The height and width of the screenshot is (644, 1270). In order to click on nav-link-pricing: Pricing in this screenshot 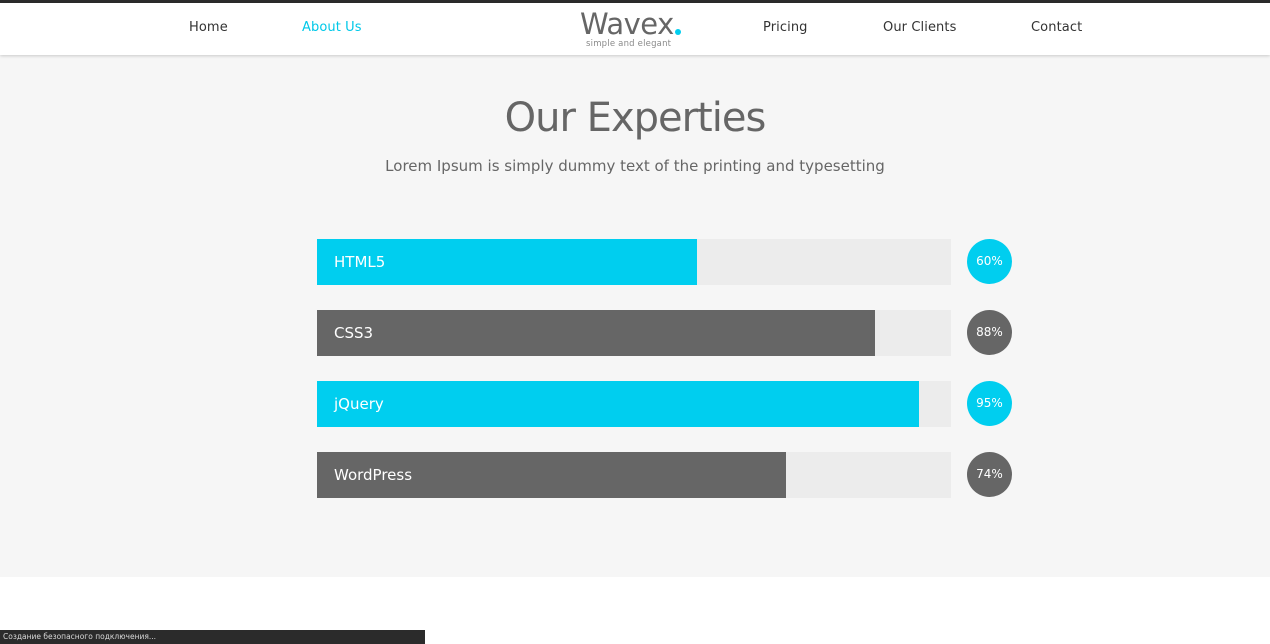, I will do `click(785, 27)`.